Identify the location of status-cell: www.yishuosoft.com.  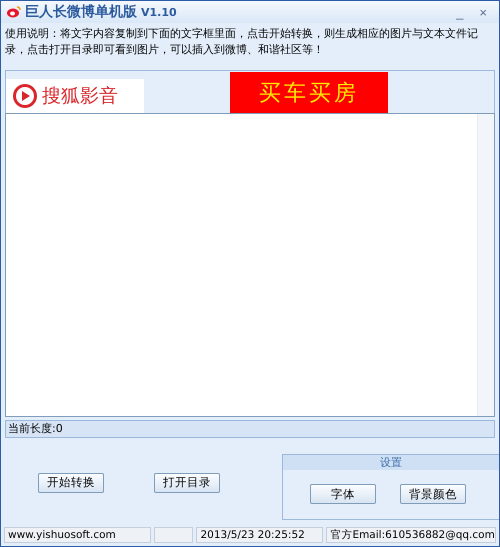
(77, 535).